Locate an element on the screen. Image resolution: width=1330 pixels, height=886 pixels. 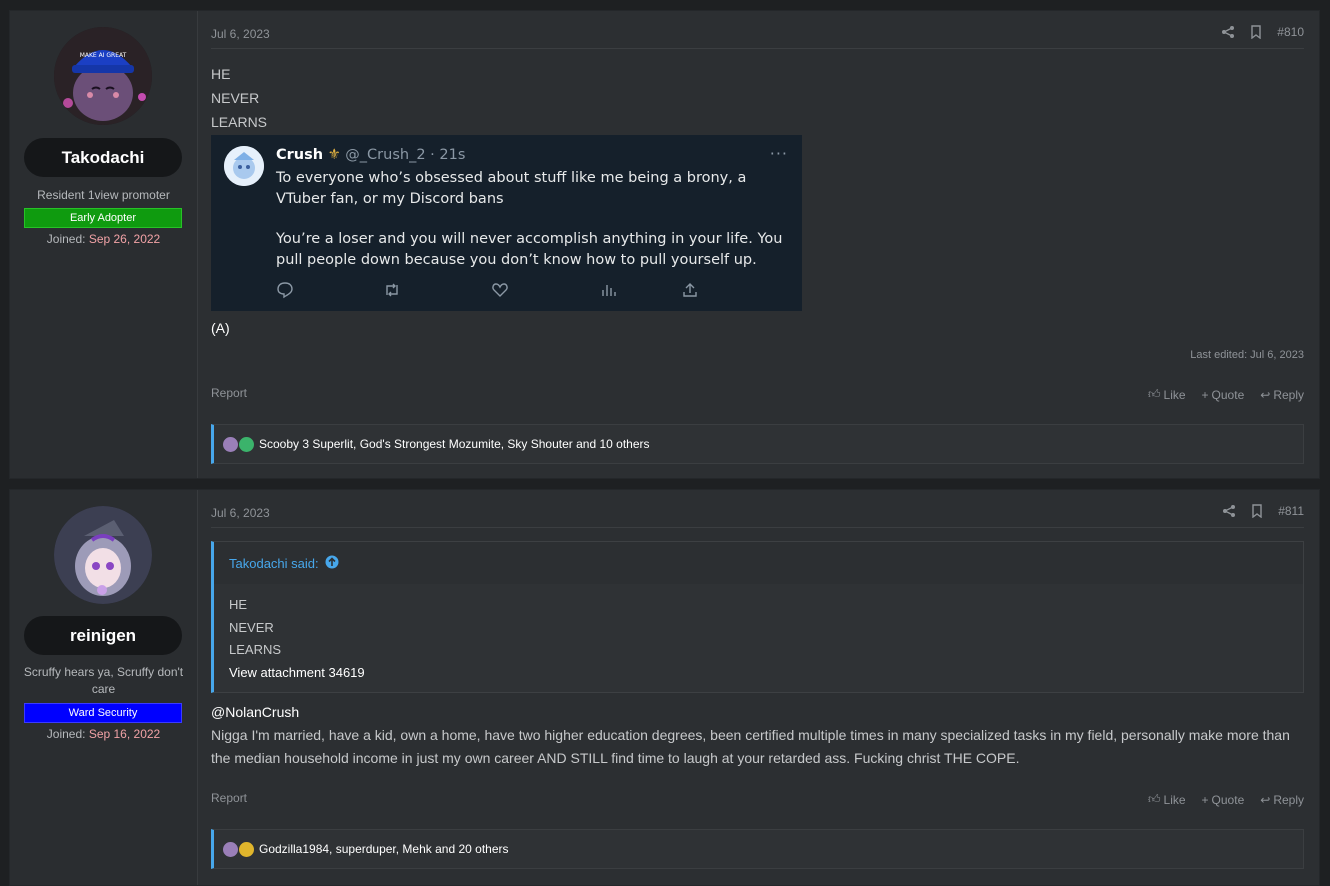
upload-icon is located at coordinates (690, 292).